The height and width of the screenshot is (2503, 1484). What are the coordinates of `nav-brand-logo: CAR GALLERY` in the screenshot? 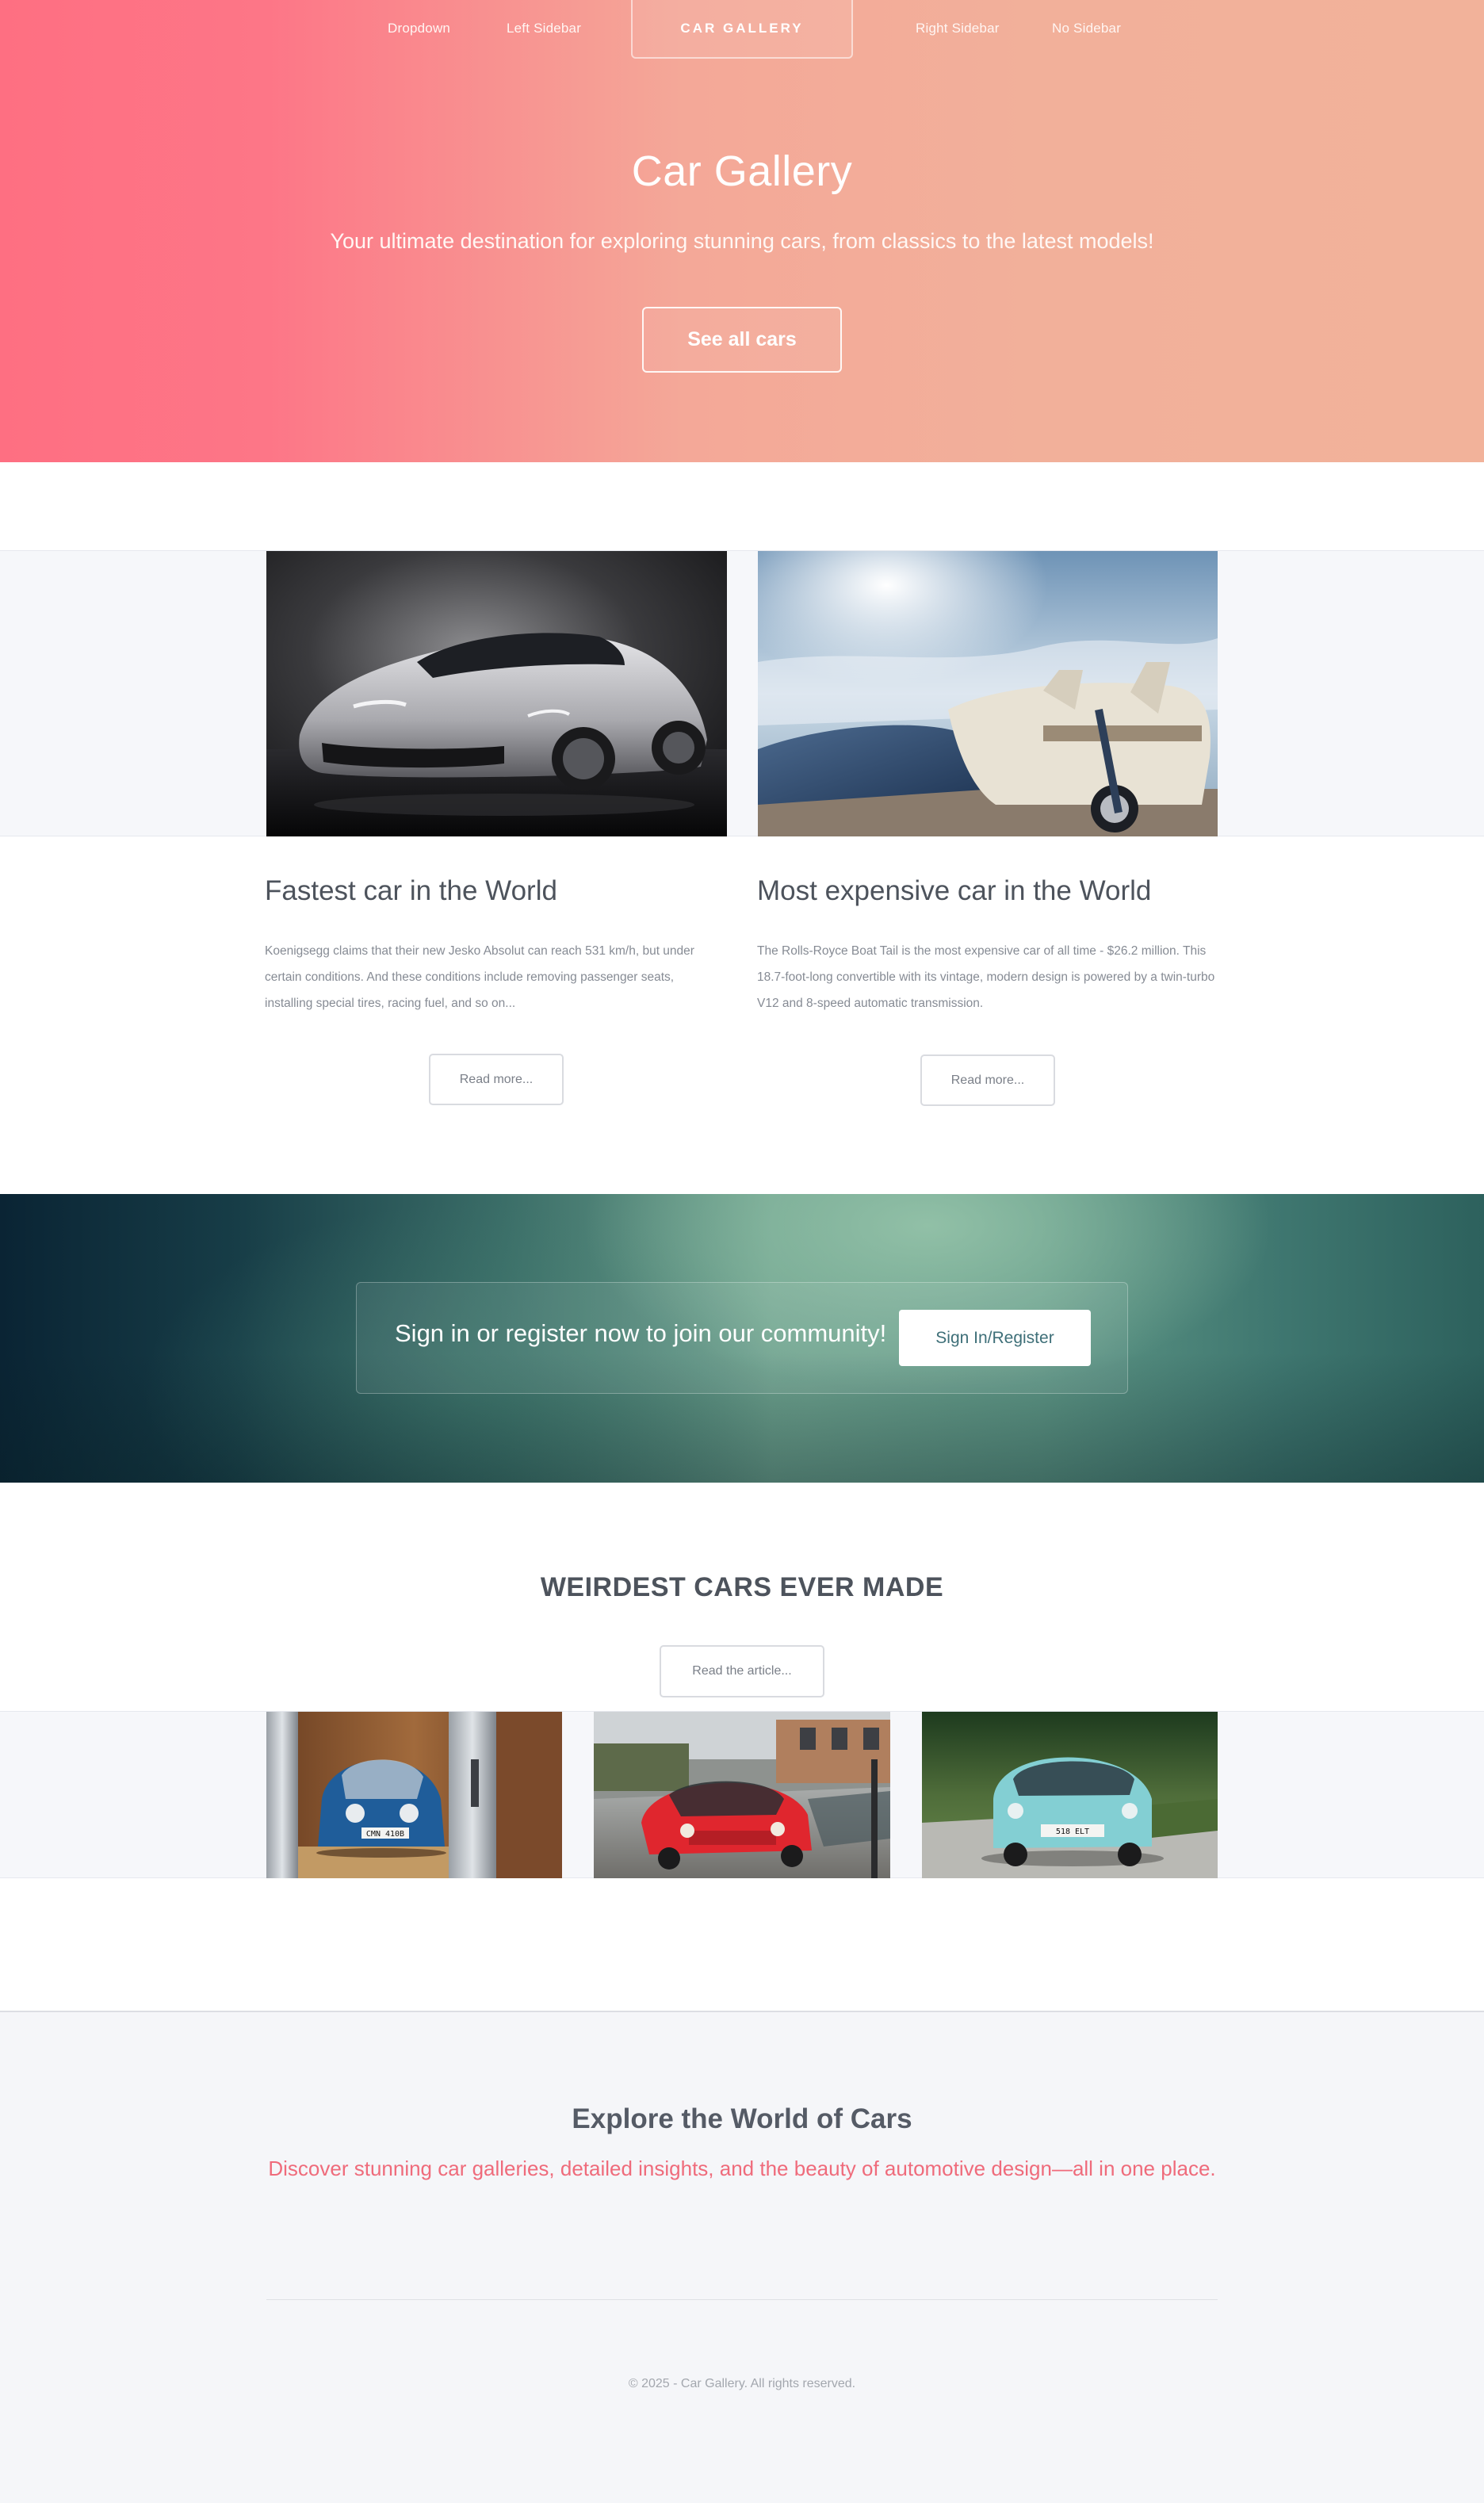 It's located at (742, 29).